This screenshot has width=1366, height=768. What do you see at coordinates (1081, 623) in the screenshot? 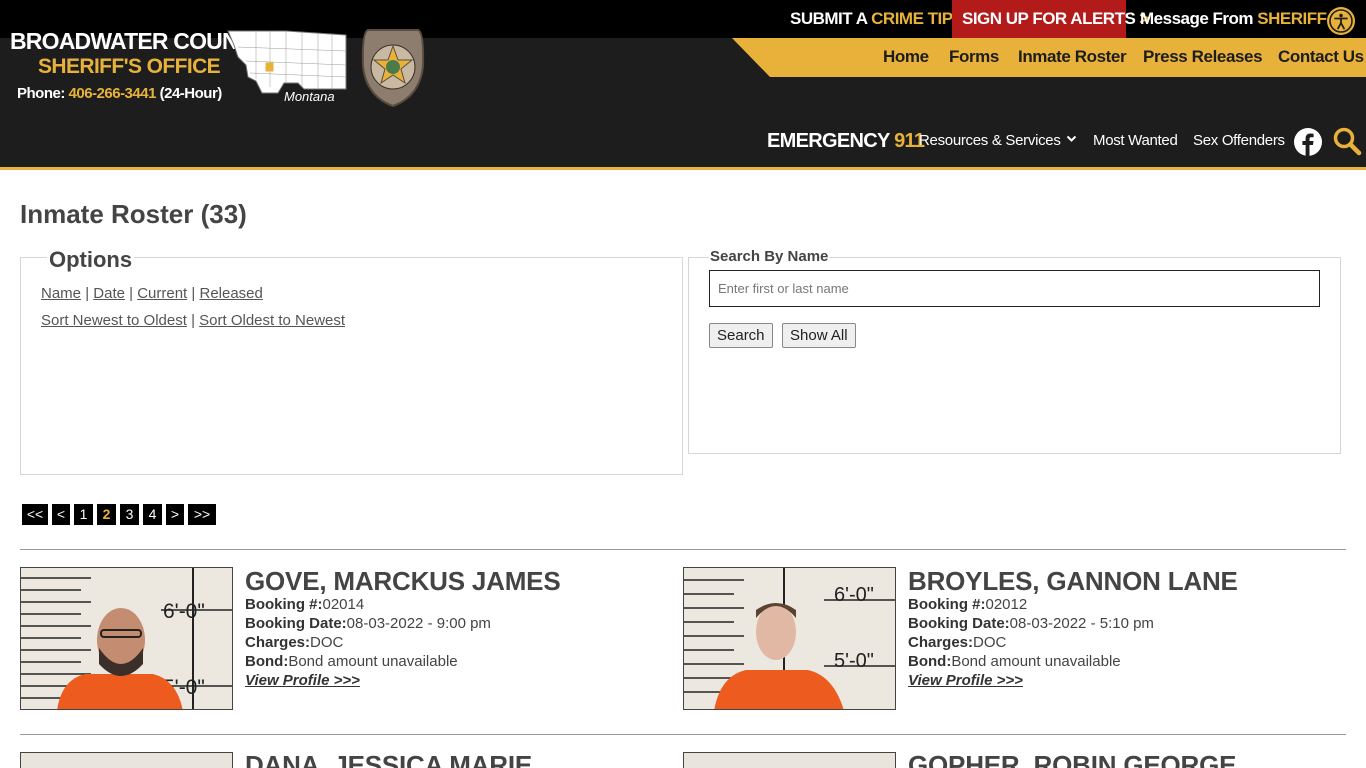
I see `booking-date-value: 08-03-2022 - 5:10 pm` at bounding box center [1081, 623].